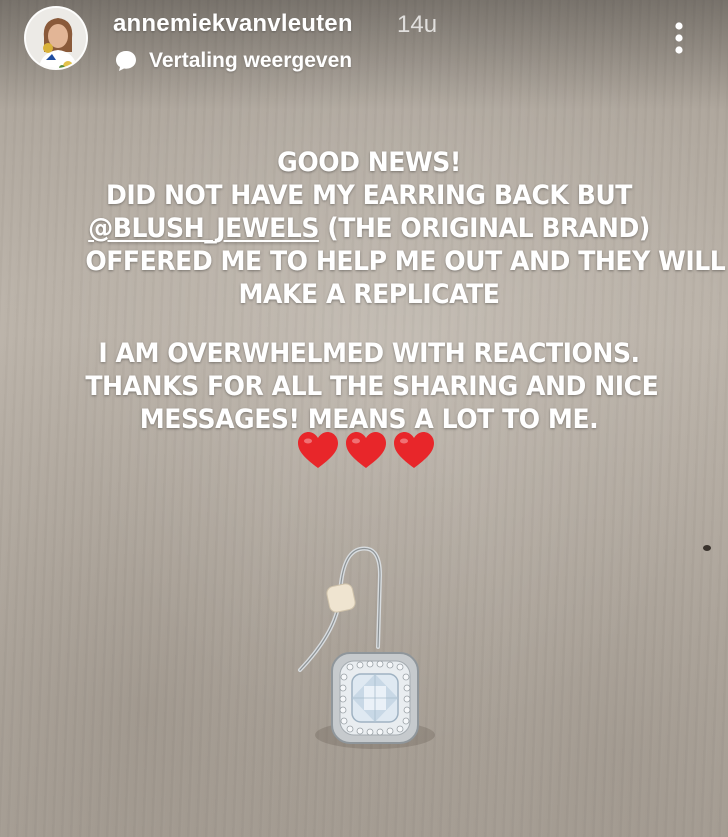 The width and height of the screenshot is (728, 837). I want to click on caption-line: MAKE A REPLICATE, so click(369, 294).